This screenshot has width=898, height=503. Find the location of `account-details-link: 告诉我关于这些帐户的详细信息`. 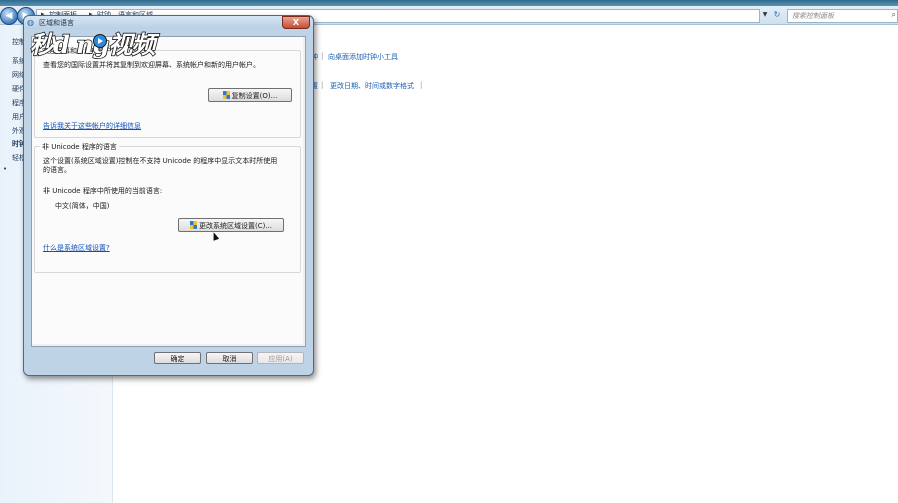

account-details-link: 告诉我关于这些帐户的详细信息 is located at coordinates (92, 126).